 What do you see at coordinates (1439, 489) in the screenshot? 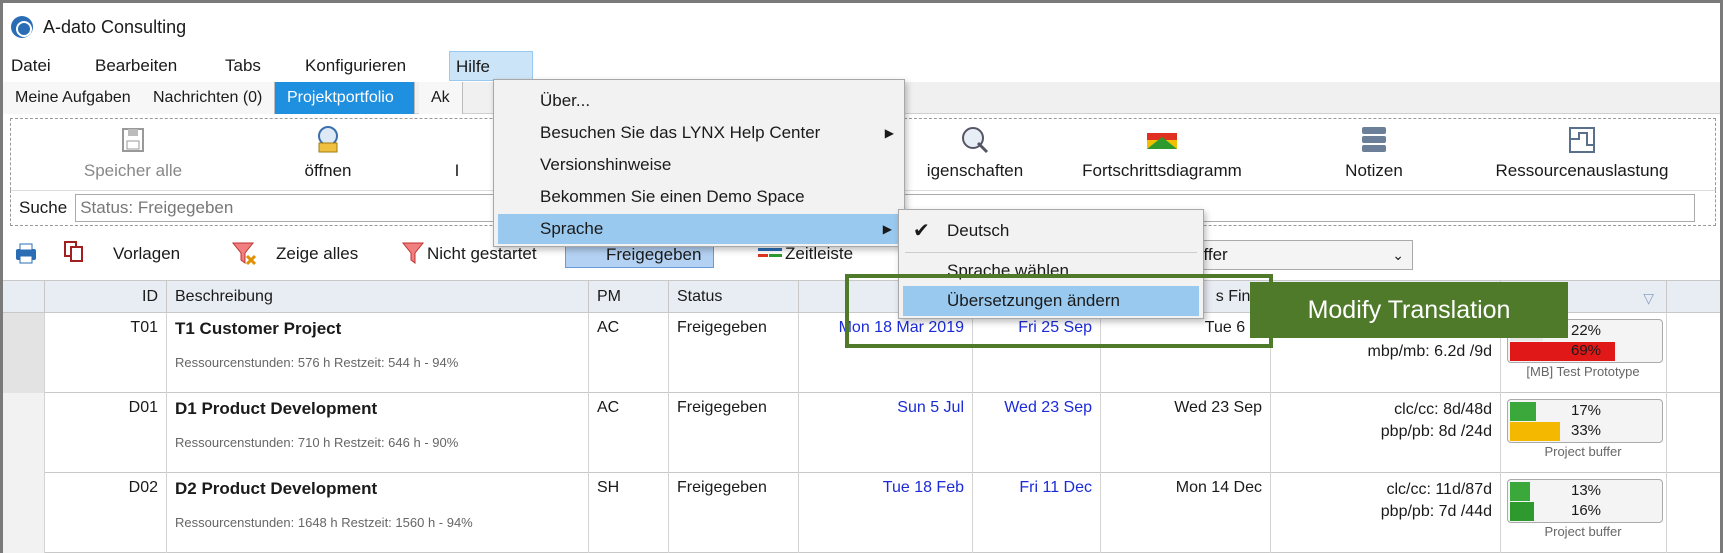
I see `buffer-line-1: clc/cc: 11d/87d` at bounding box center [1439, 489].